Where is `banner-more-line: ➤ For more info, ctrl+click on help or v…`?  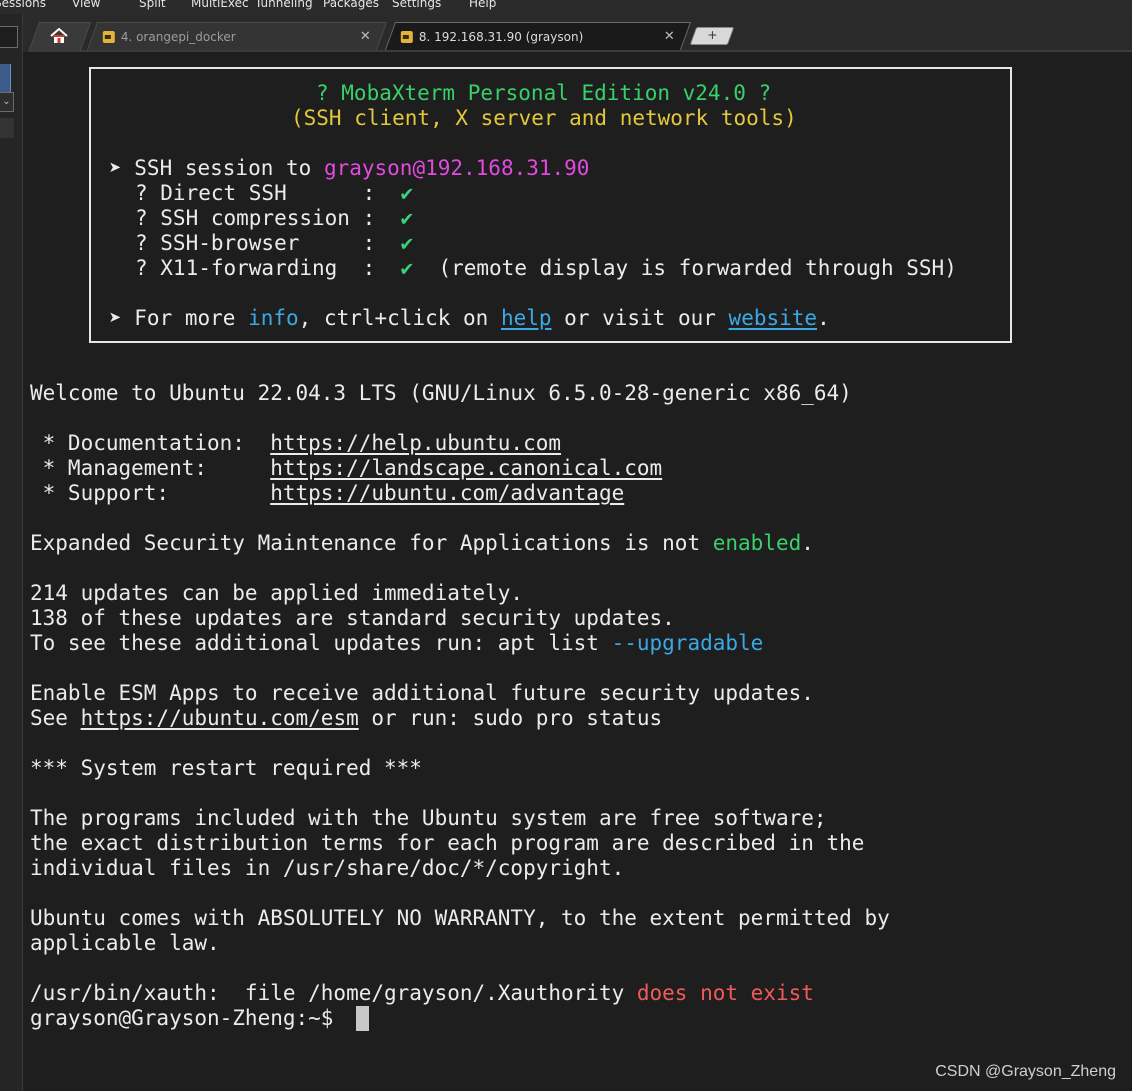 banner-more-line: ➤ For more info, ctrl+click on help or v… is located at coordinates (469, 318).